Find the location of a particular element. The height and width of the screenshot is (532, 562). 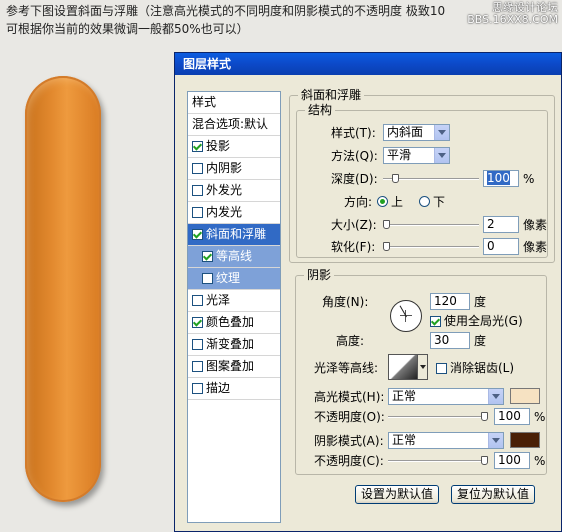

pattern-overlay-checkbox is located at coordinates (197, 366).